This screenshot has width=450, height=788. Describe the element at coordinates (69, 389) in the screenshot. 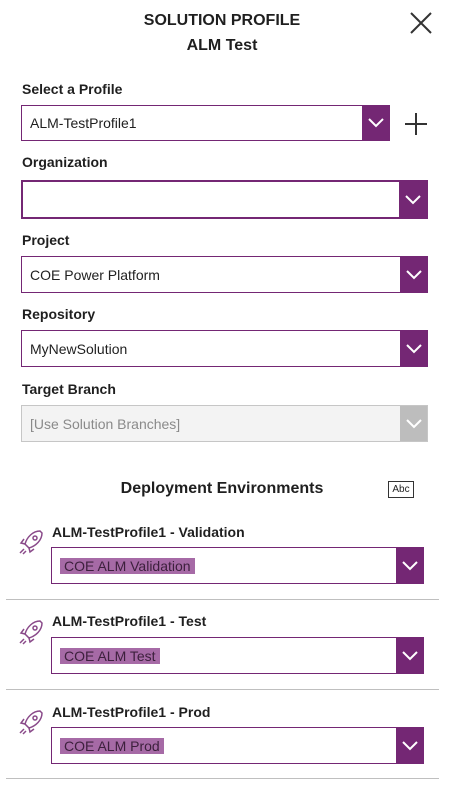

I see `target-branch-label: Target Branch` at that location.